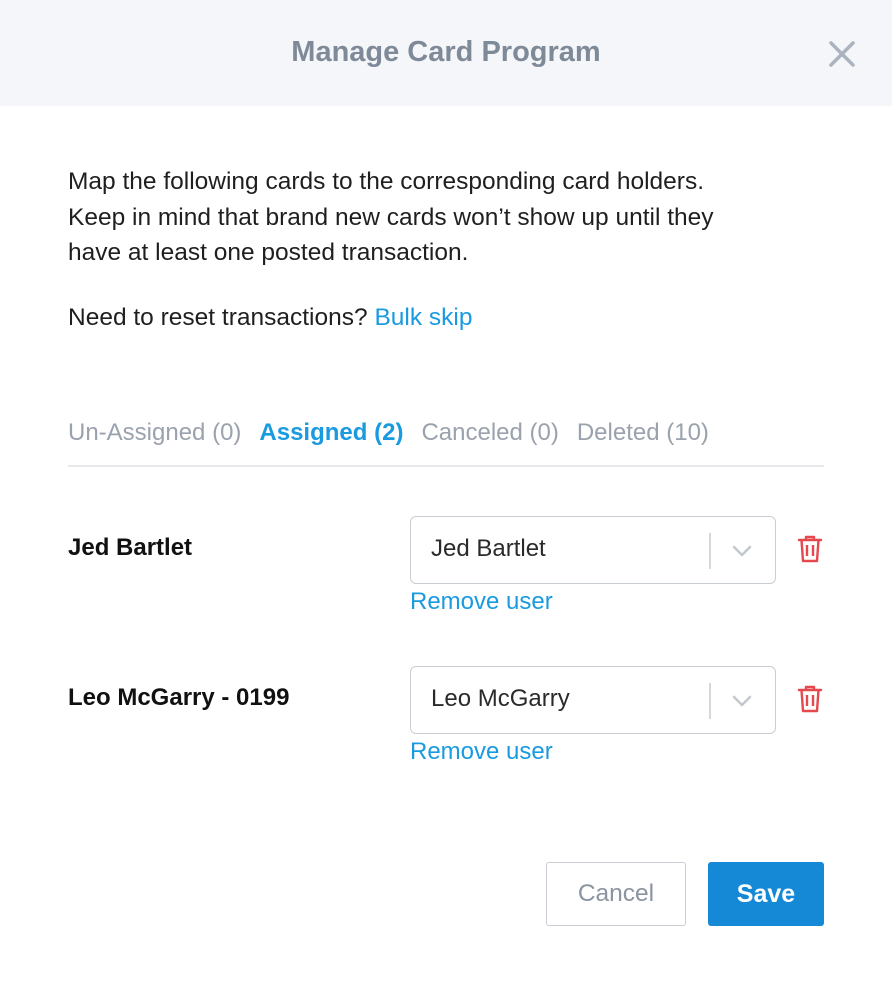  What do you see at coordinates (218, 317) in the screenshot?
I see `reset-question: Need to reset transactions?` at bounding box center [218, 317].